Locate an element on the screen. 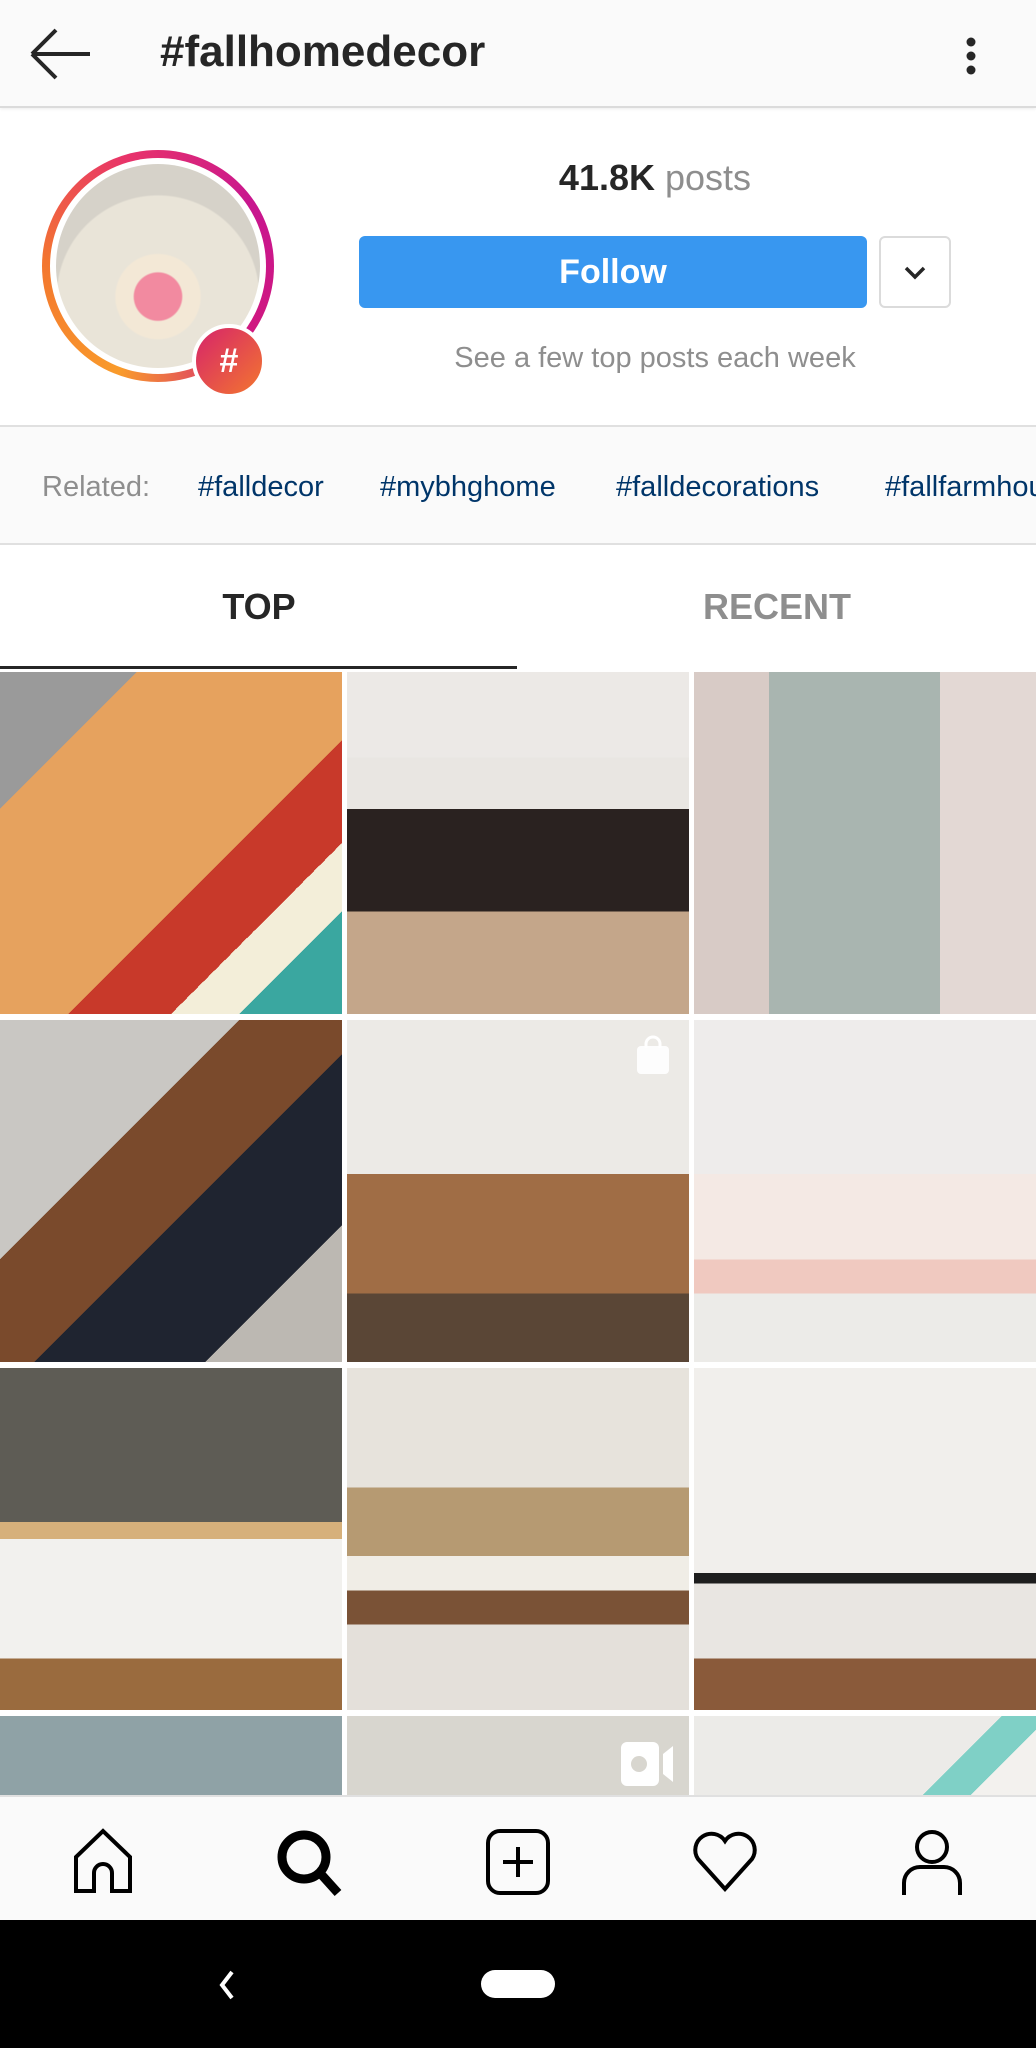 This screenshot has height=2048, width=1036. shopping-bag-icon is located at coordinates (653, 1054).